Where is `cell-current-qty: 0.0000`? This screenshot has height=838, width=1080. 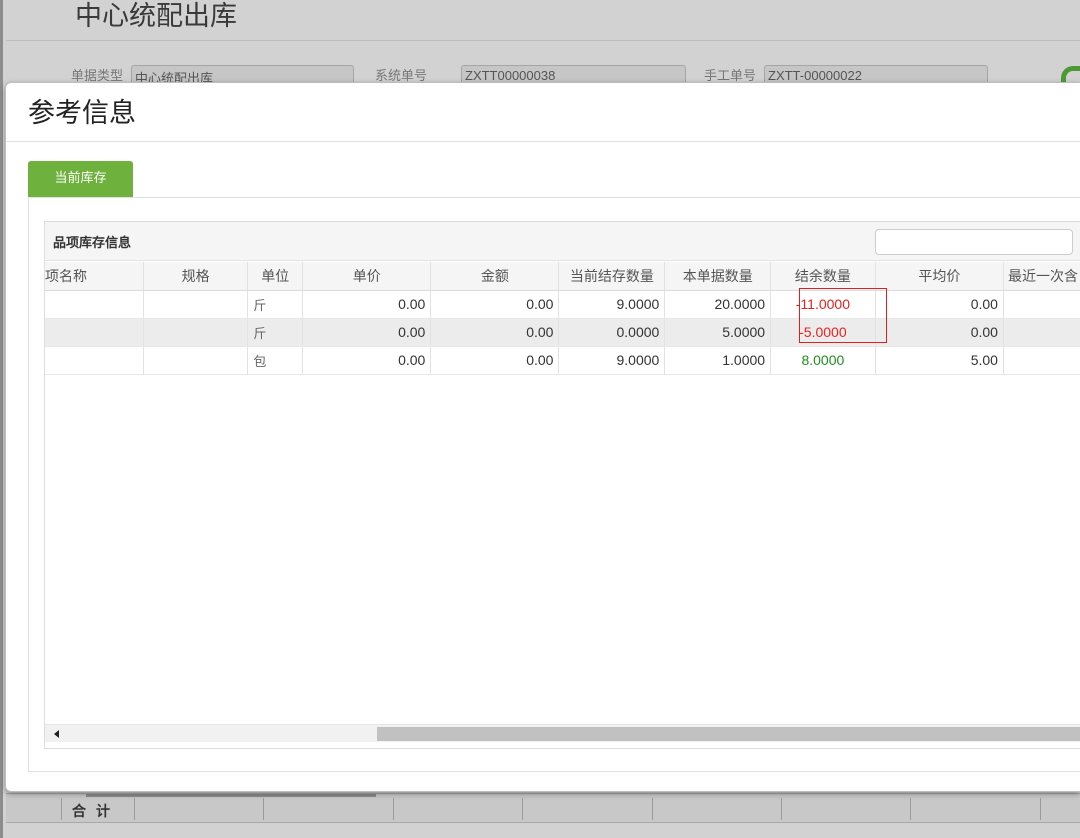 cell-current-qty: 0.0000 is located at coordinates (612, 332).